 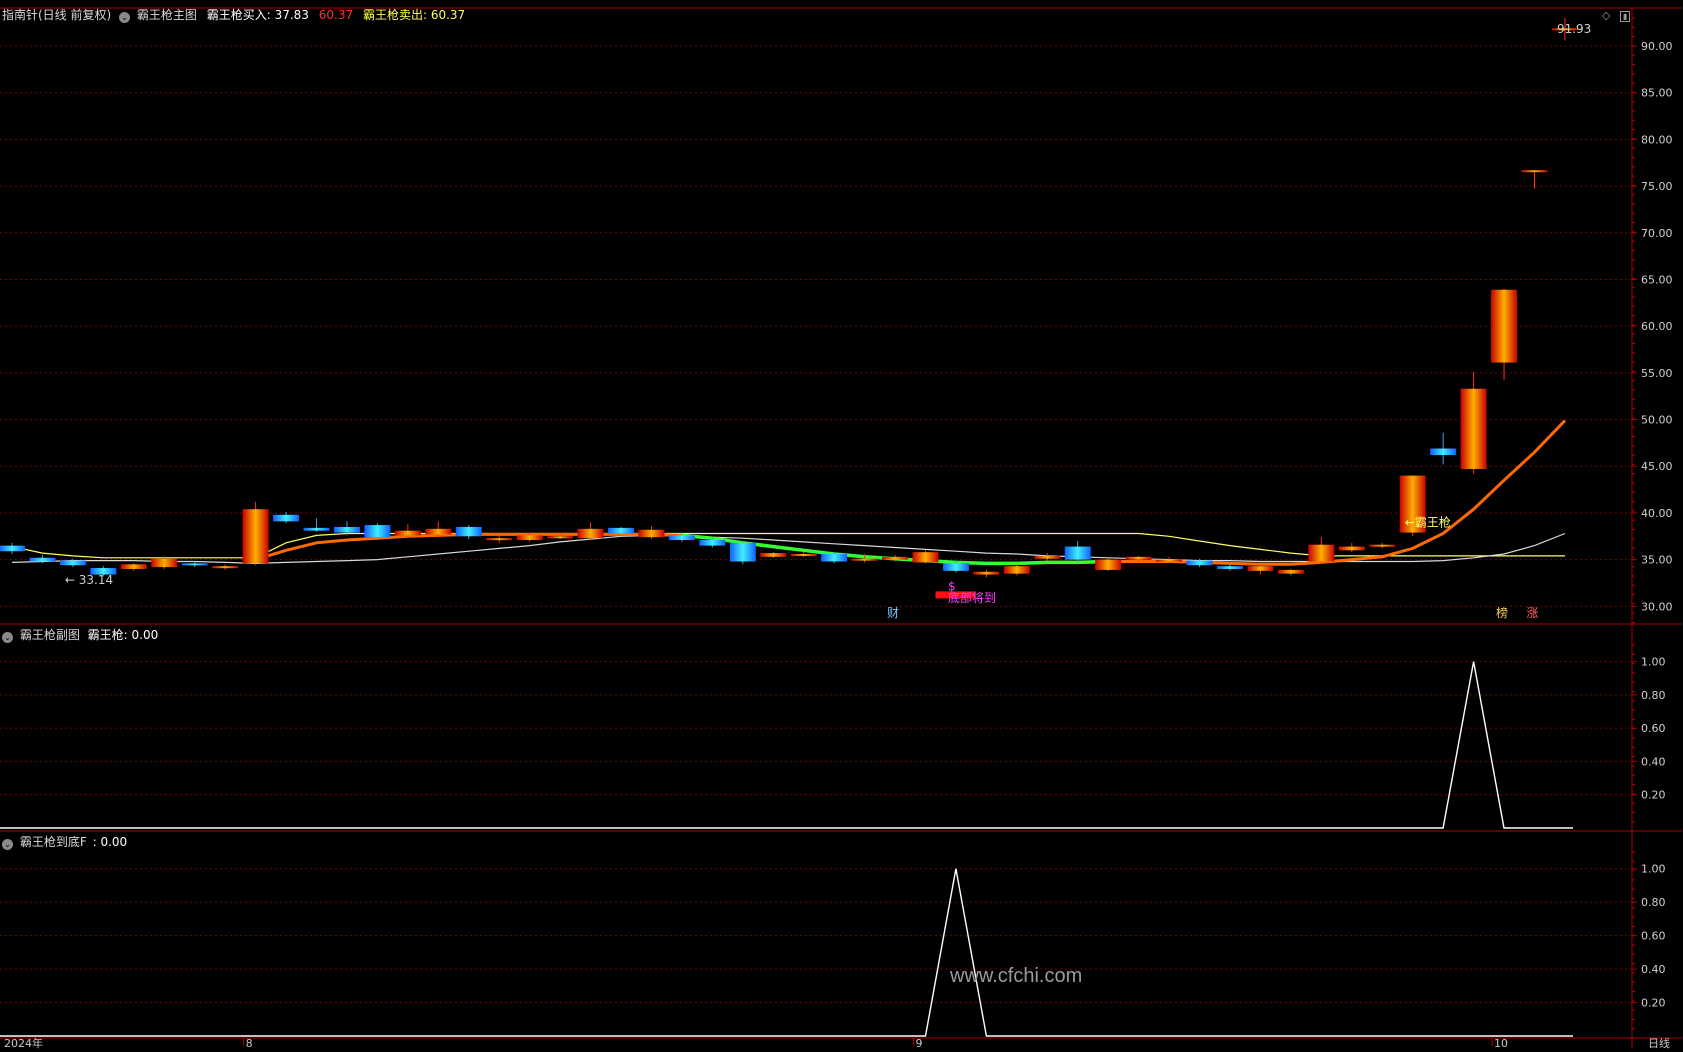 I want to click on axis-tick-label: 40.00, so click(x=1657, y=513).